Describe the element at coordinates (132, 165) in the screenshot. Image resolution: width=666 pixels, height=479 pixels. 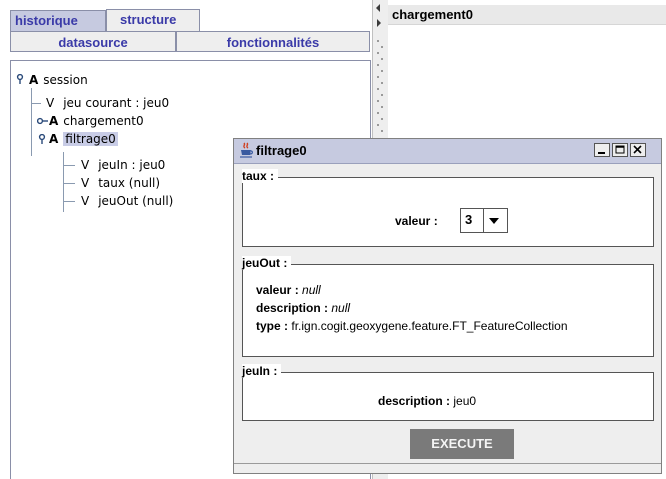
I see `node-label: jeuIn : jeu0` at that location.